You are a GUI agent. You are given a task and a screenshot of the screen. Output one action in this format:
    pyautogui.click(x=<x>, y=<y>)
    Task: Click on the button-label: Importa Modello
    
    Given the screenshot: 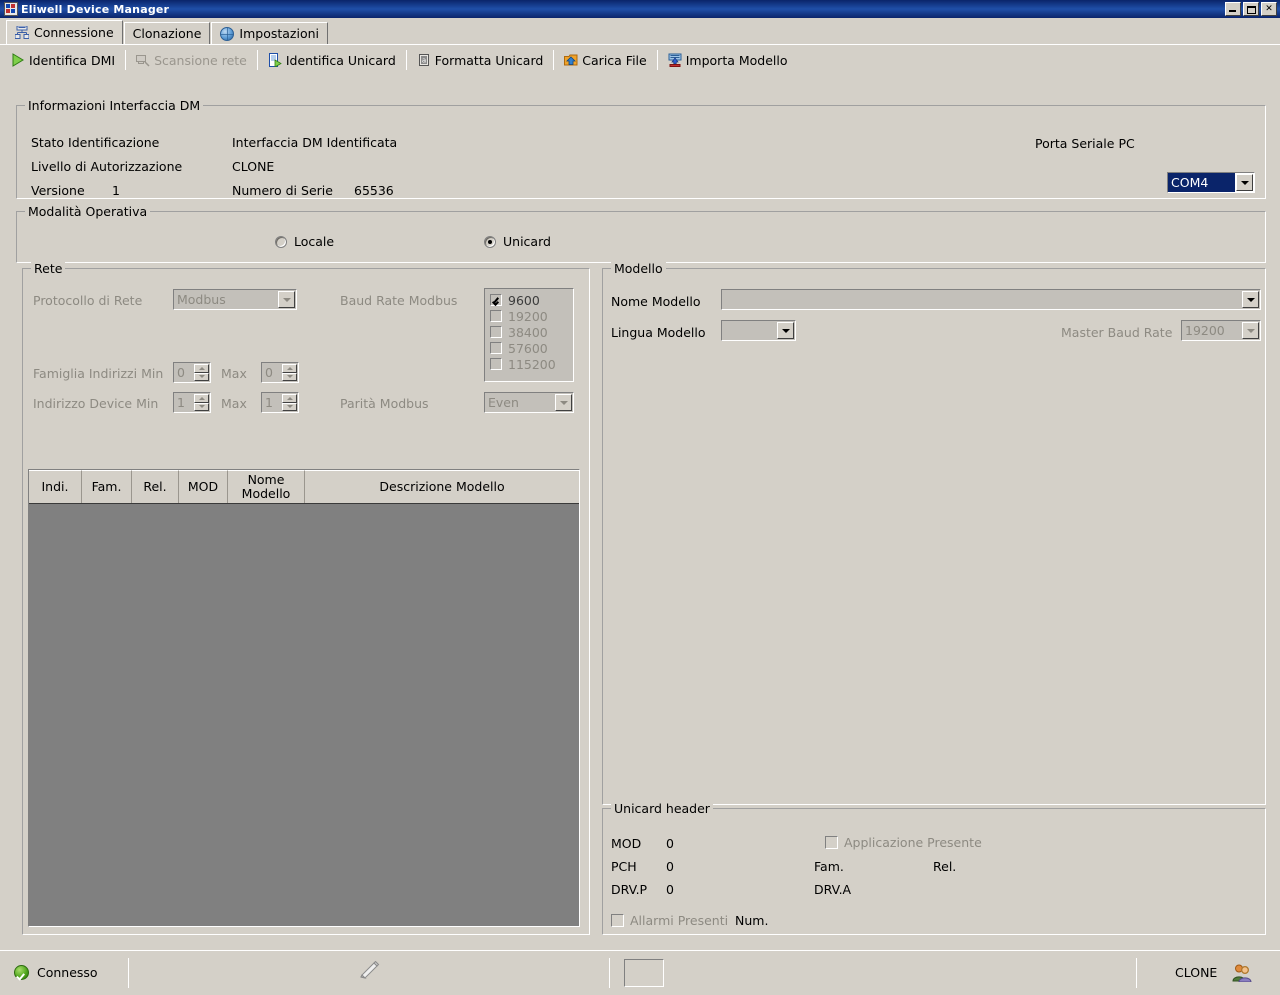 What is the action you would take?
    pyautogui.click(x=736, y=60)
    